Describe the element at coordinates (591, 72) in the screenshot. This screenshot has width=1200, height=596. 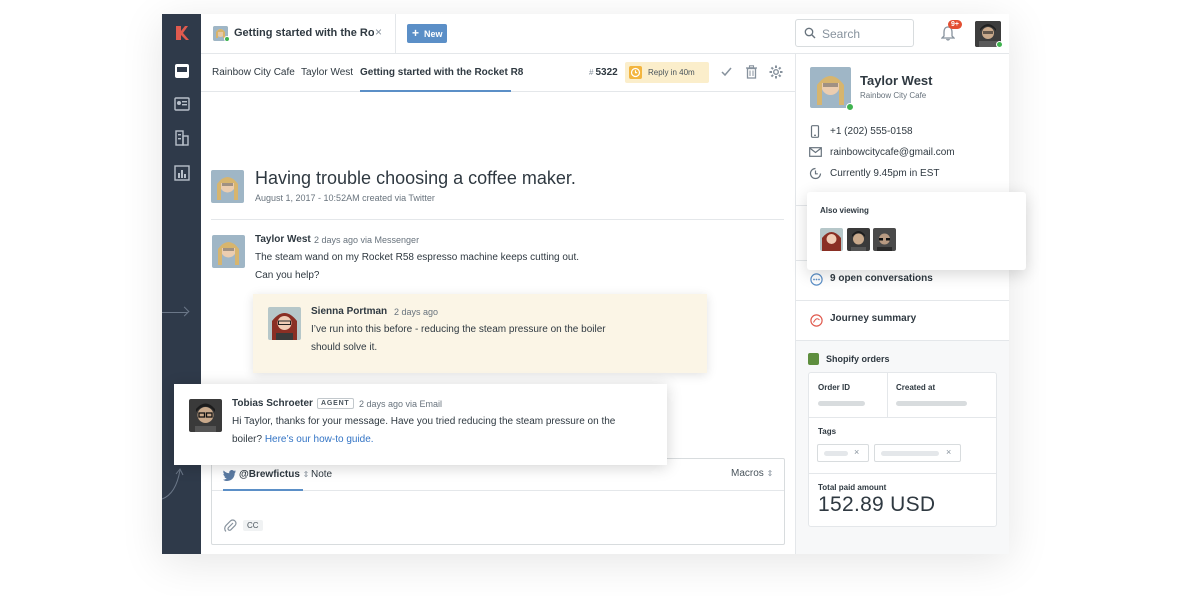
I see `hash-symbol: #` at that location.